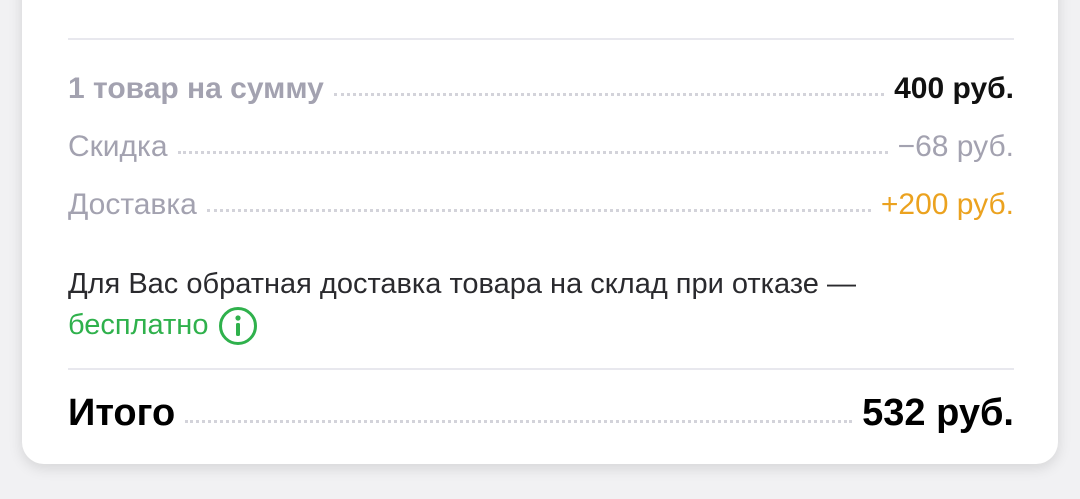  What do you see at coordinates (548, 325) in the screenshot?
I see `free-line: бесплатно` at bounding box center [548, 325].